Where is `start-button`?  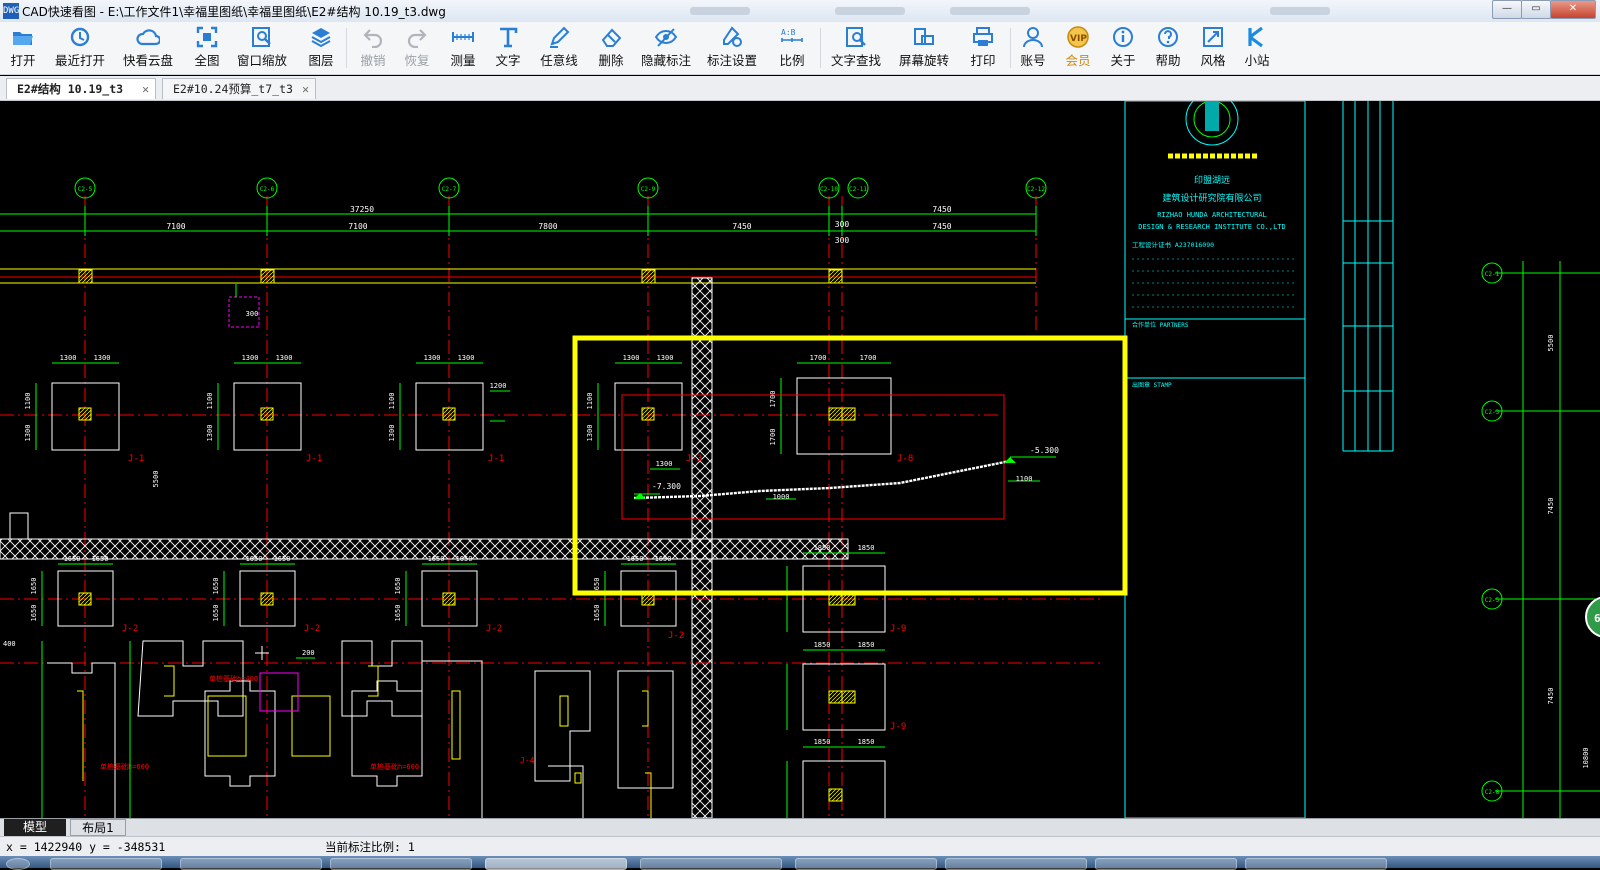 start-button is located at coordinates (18, 864).